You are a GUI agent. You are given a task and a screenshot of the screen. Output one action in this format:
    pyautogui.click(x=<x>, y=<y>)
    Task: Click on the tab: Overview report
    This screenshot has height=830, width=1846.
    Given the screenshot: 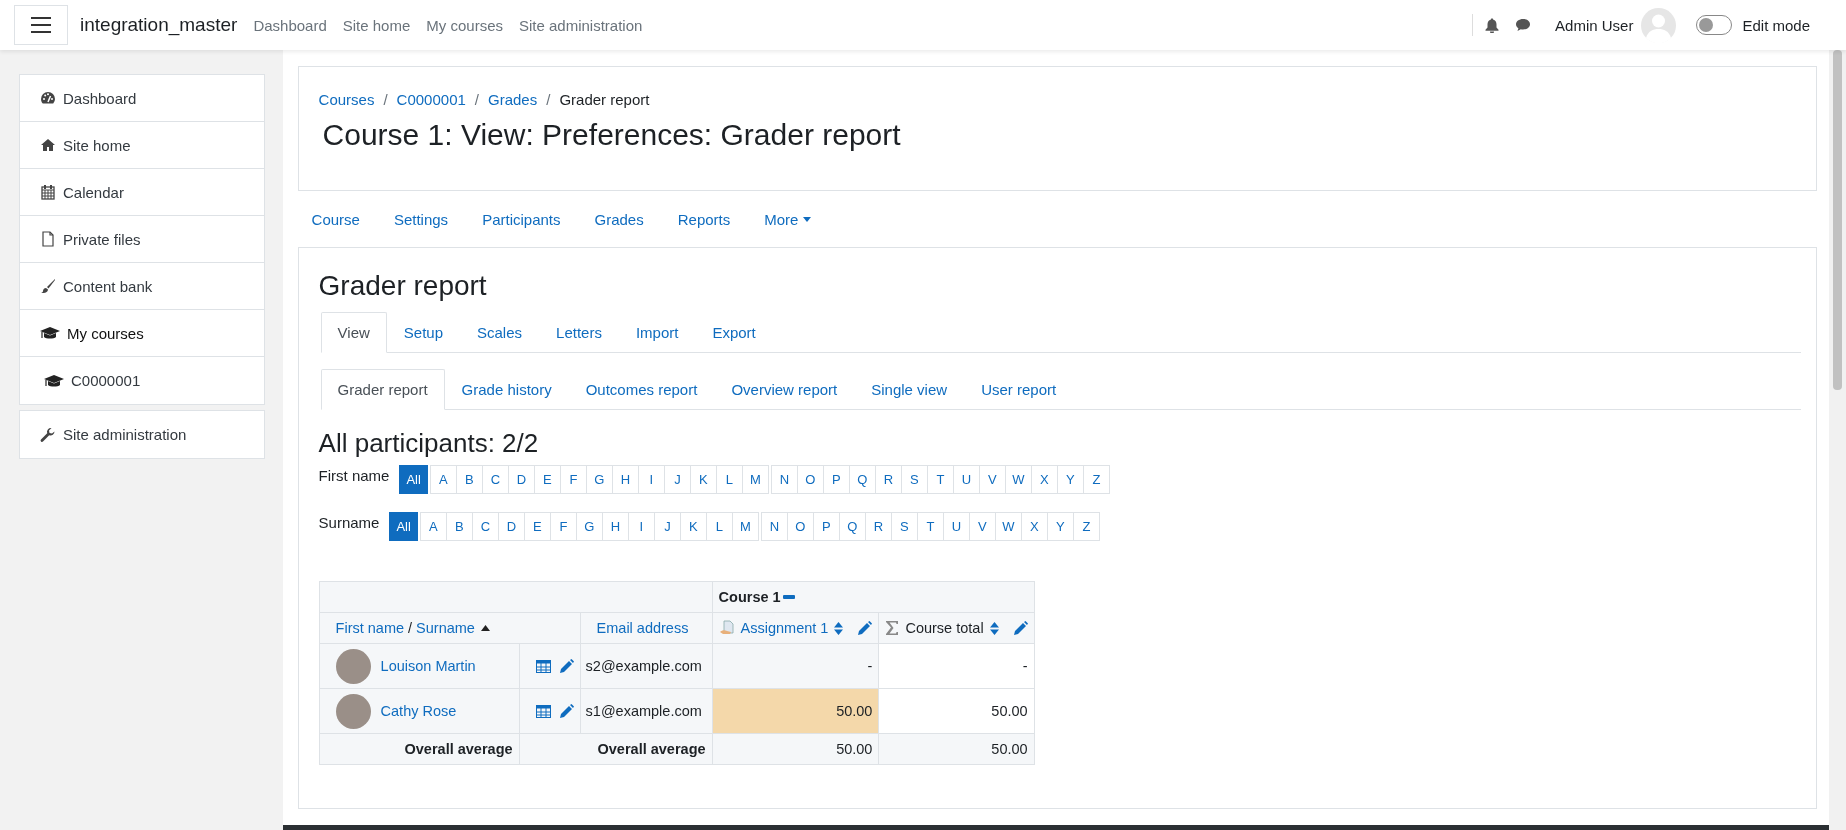 What is the action you would take?
    pyautogui.click(x=784, y=389)
    